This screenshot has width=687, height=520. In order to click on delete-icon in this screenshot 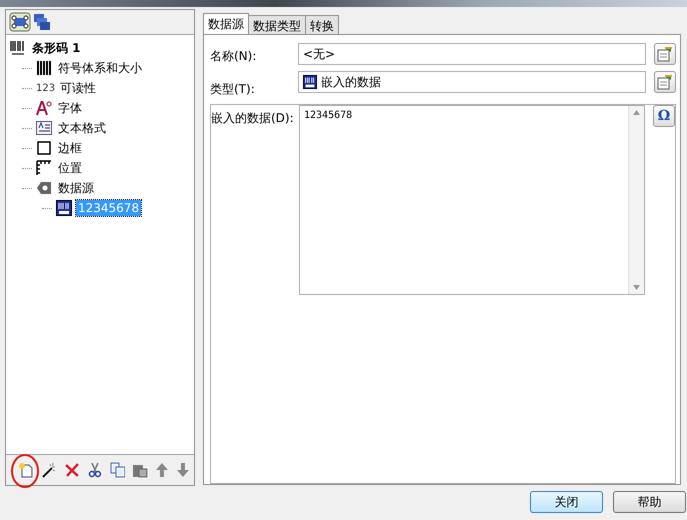, I will do `click(72, 470)`.